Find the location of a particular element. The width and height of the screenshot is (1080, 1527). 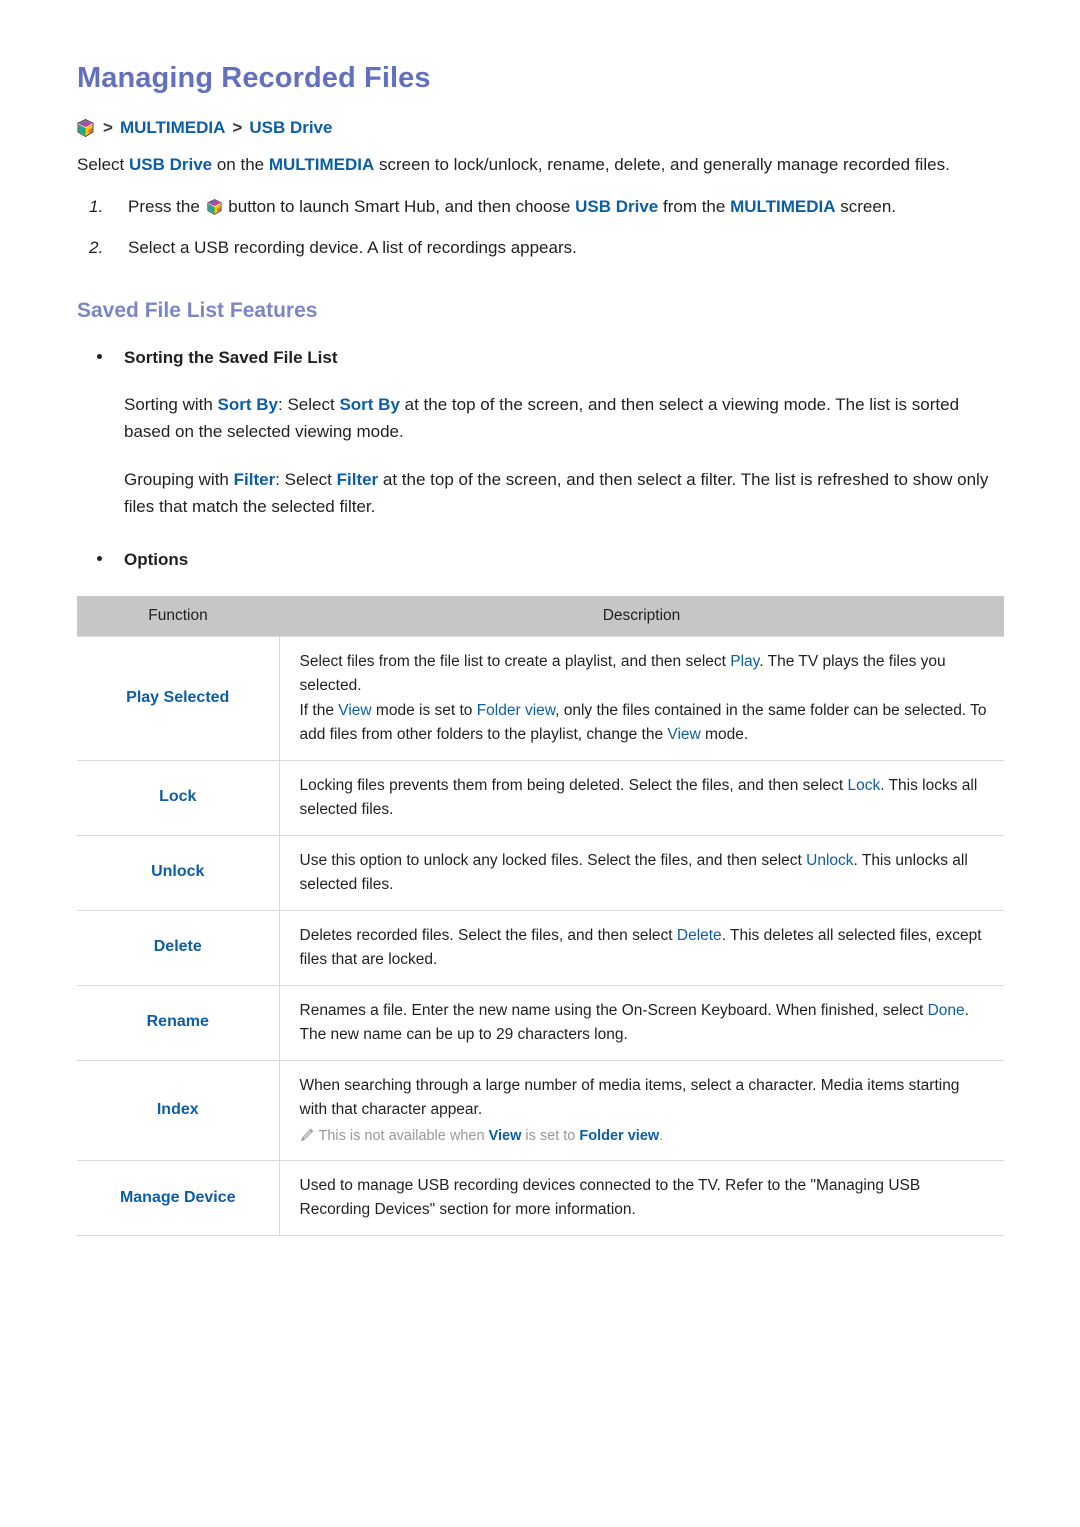

note-b: is set to is located at coordinates (550, 1135).